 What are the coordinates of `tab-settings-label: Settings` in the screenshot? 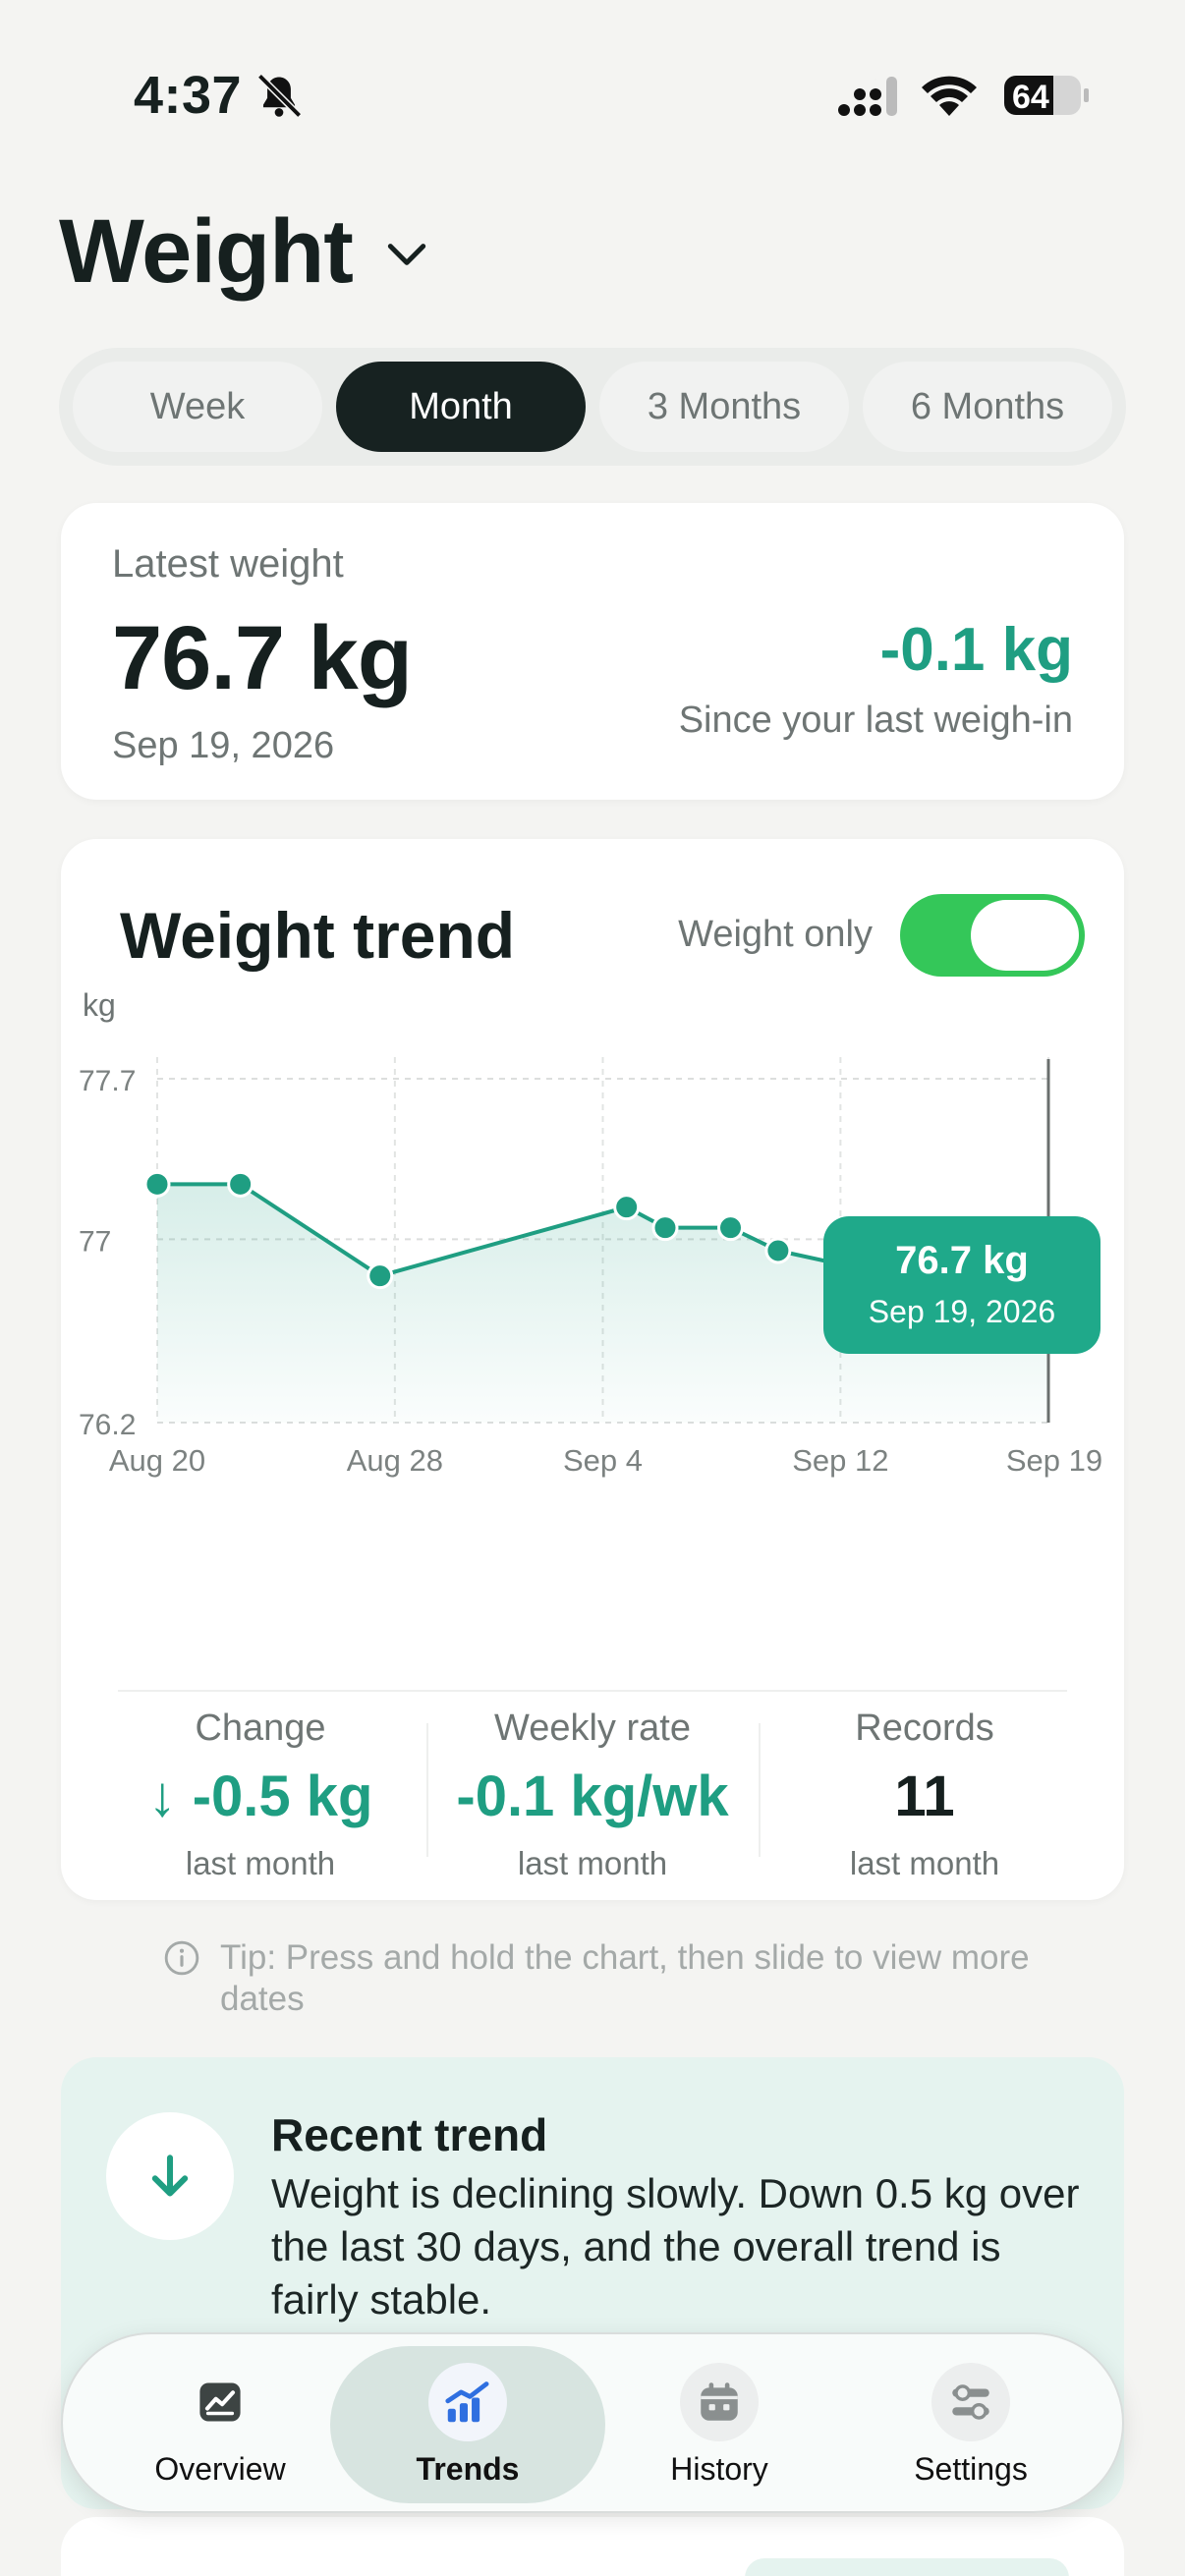 It's located at (971, 2468).